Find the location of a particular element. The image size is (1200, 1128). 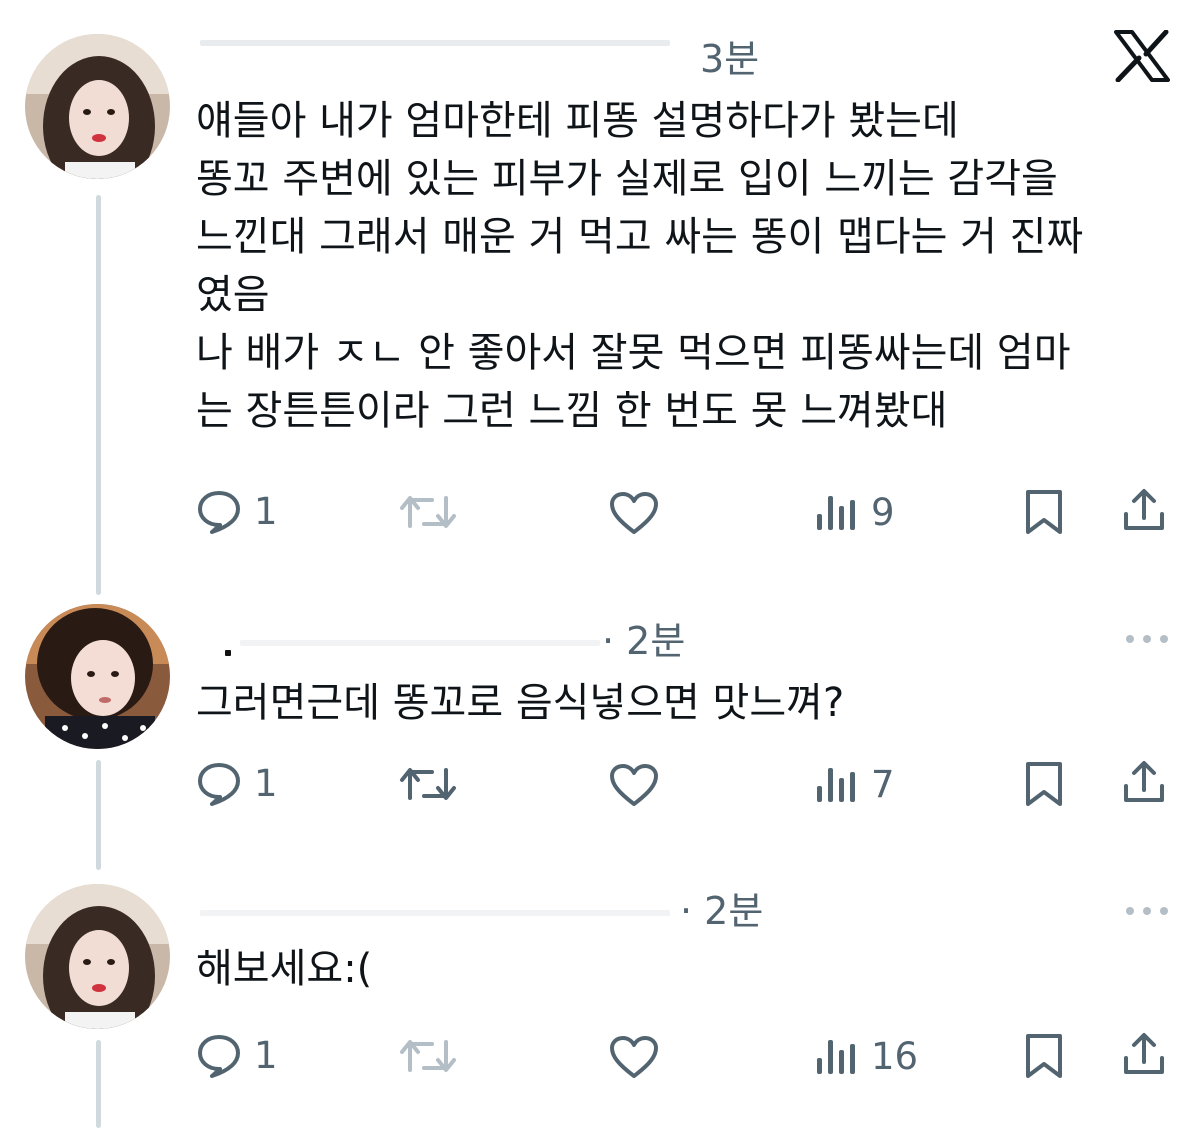

tweet-text-line: 얘들아 내가 엄마한테 피똥 설명하다가 봤는데 is located at coordinates (577, 121).